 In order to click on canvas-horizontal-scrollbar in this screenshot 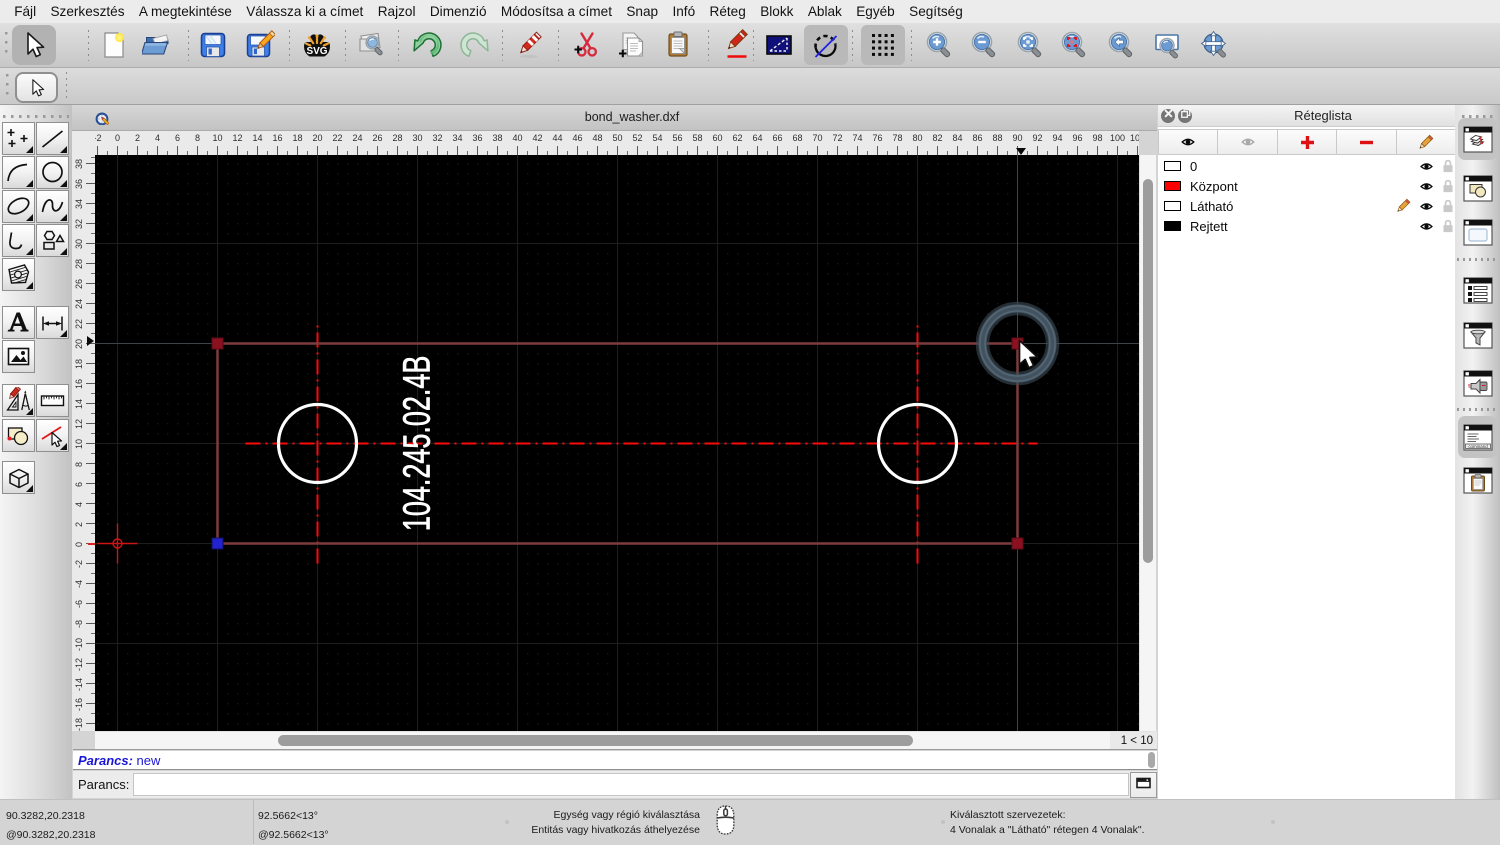, I will do `click(602, 740)`.